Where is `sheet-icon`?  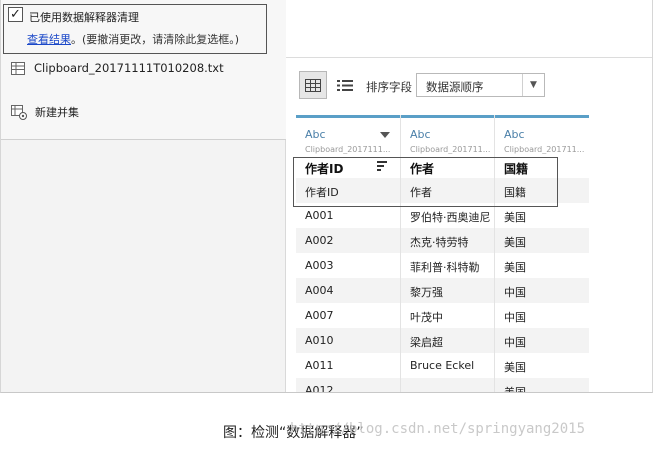
sheet-icon is located at coordinates (18, 68).